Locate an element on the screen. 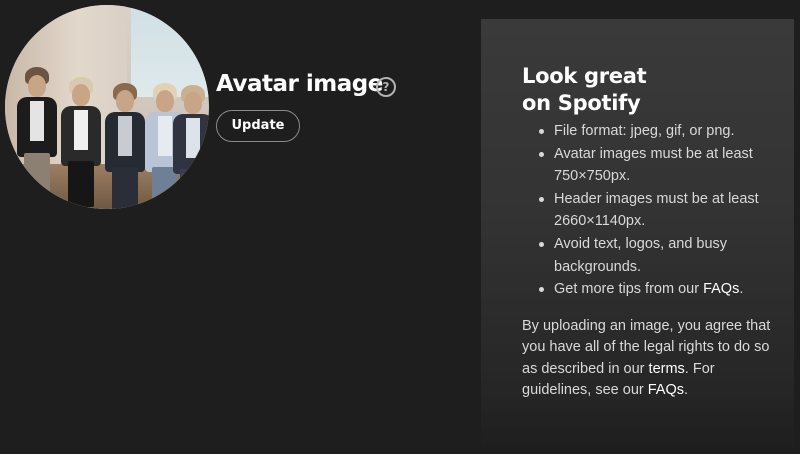 The width and height of the screenshot is (800, 454). terms-link: terms is located at coordinates (667, 369).